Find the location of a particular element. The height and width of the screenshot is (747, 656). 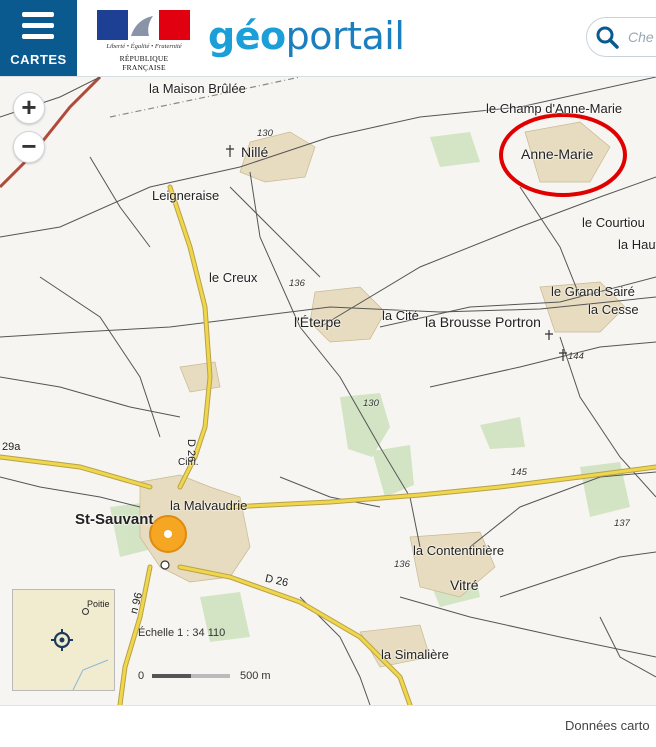

place-la-brousse-portron: la Brousse Portron is located at coordinates (483, 322).